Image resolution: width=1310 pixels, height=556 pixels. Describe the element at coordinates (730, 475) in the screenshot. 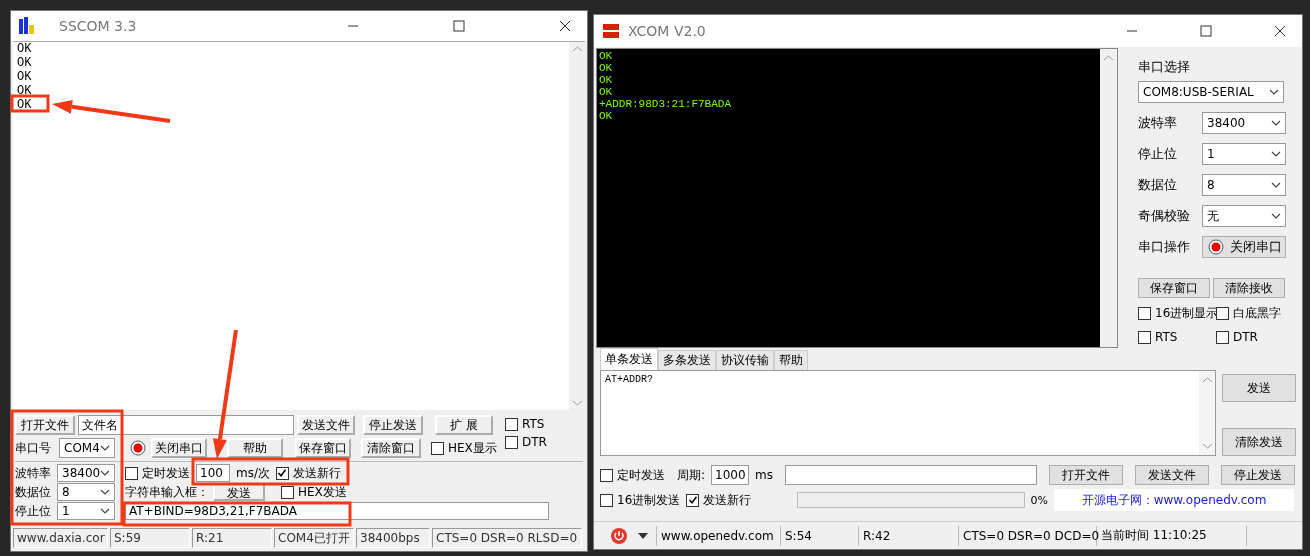

I see `period-field: 1000` at that location.